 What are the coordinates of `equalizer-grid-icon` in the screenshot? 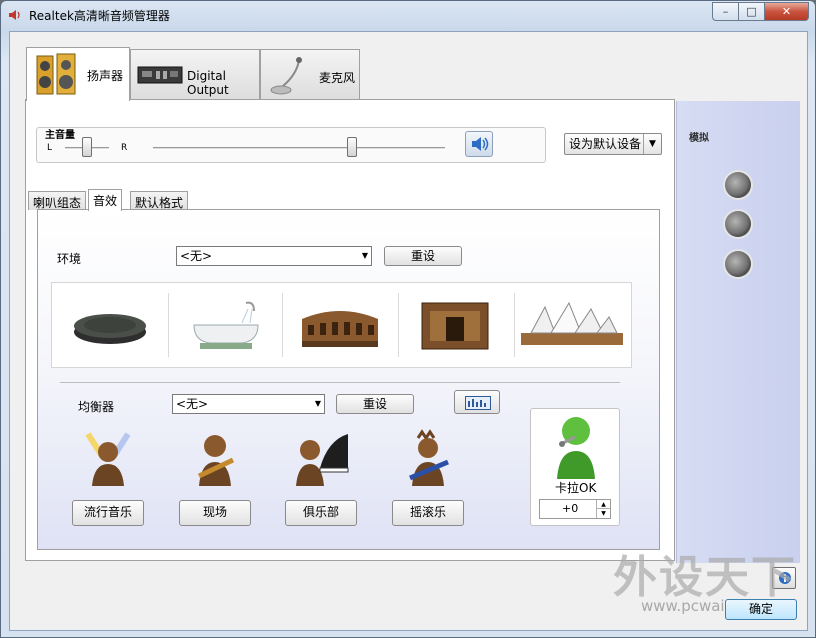 It's located at (478, 403).